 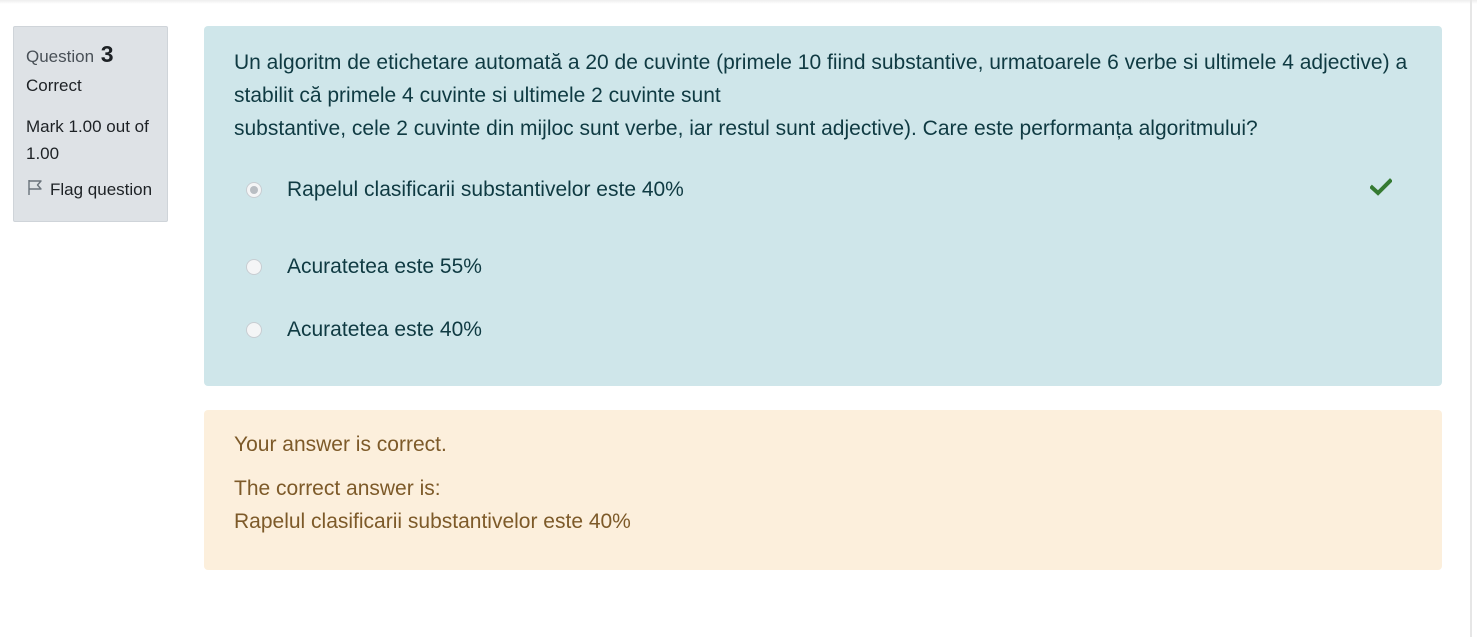 I want to click on question-state: Correct, so click(x=54, y=85).